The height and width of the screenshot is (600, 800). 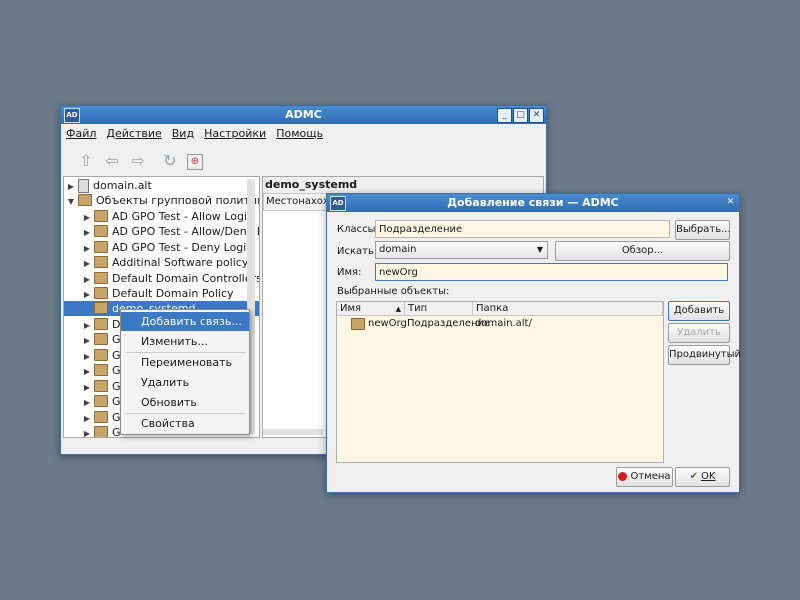 I want to click on menu-item-refresh: Обновить, so click(x=185, y=402).